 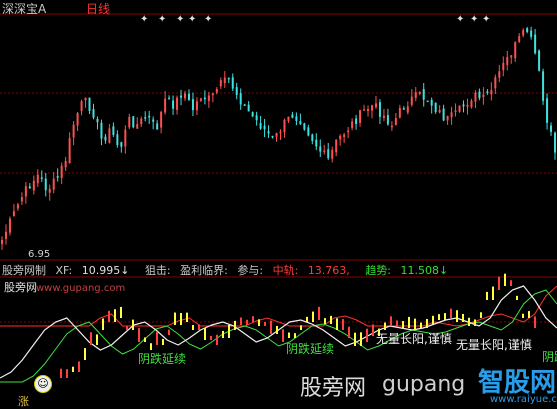 I want to click on bottom-label: 涨, so click(x=23, y=401).